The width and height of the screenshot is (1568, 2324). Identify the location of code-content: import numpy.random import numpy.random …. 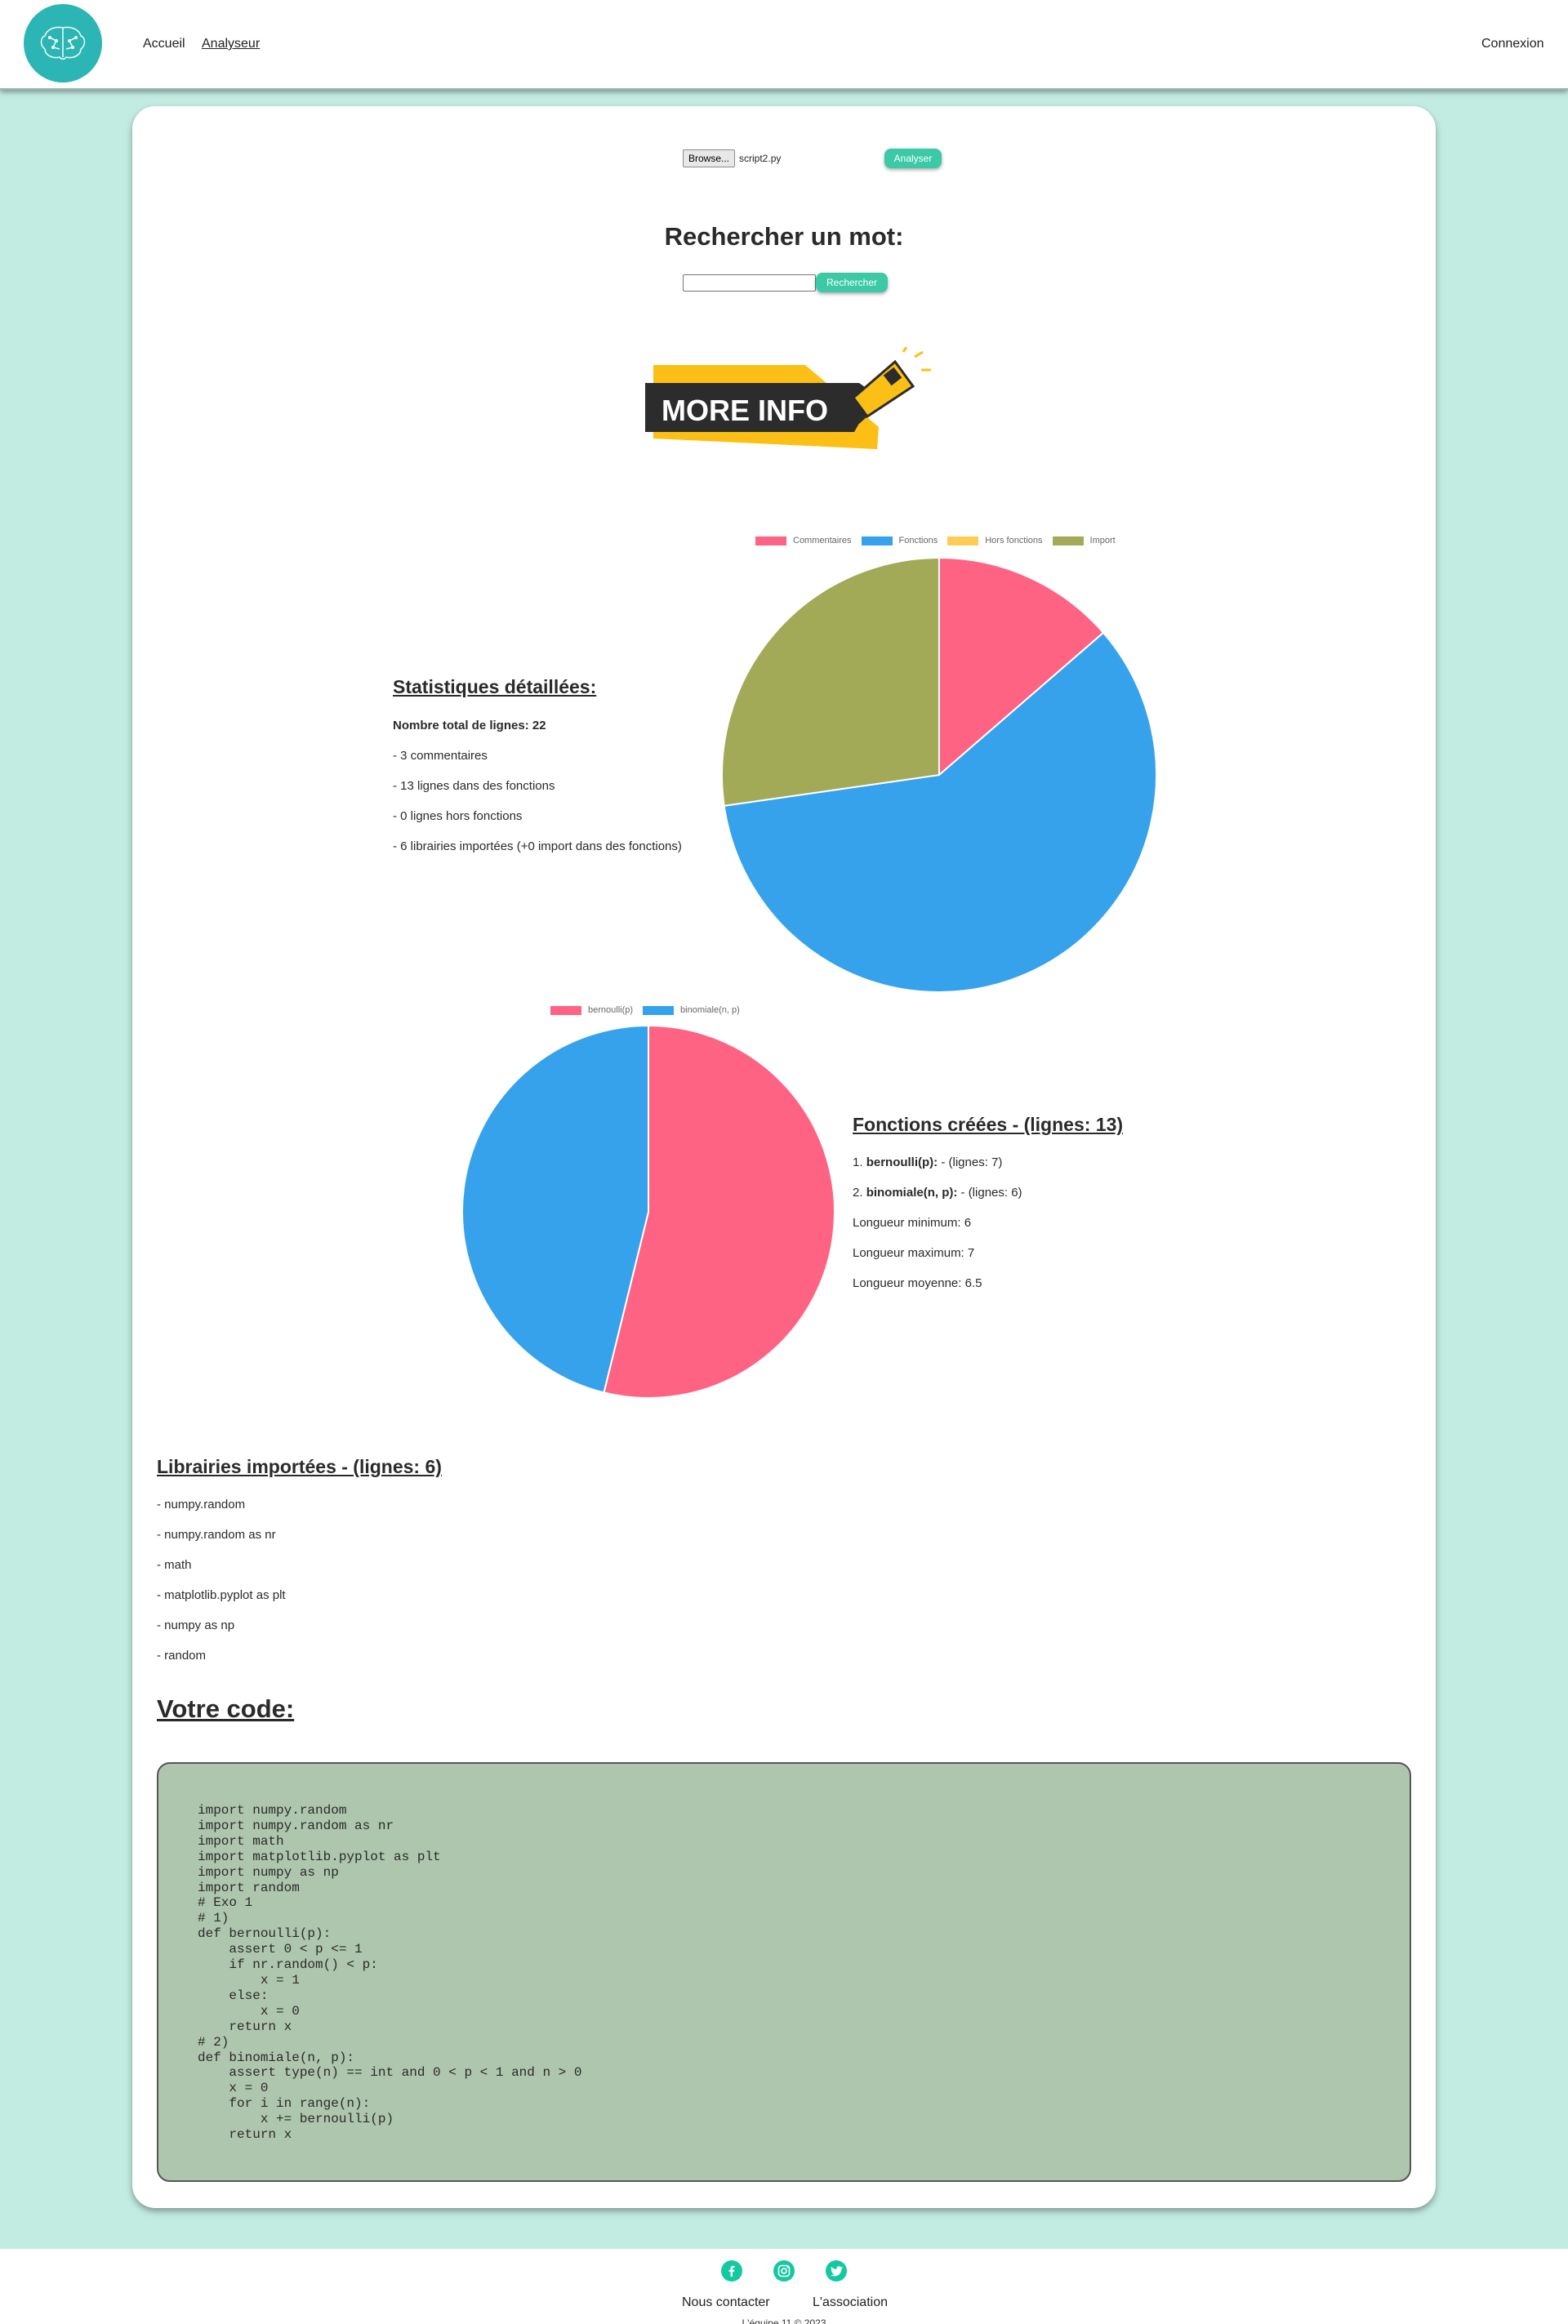
(389, 1973).